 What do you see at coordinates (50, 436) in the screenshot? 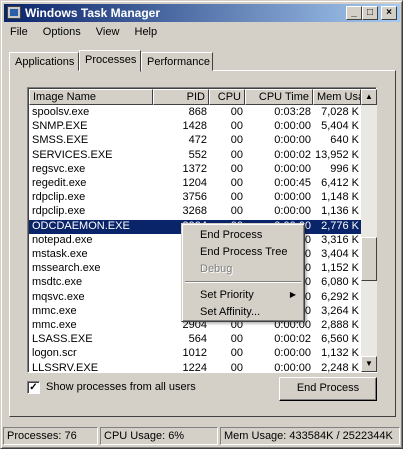
I see `status-processes: Processes: 76` at bounding box center [50, 436].